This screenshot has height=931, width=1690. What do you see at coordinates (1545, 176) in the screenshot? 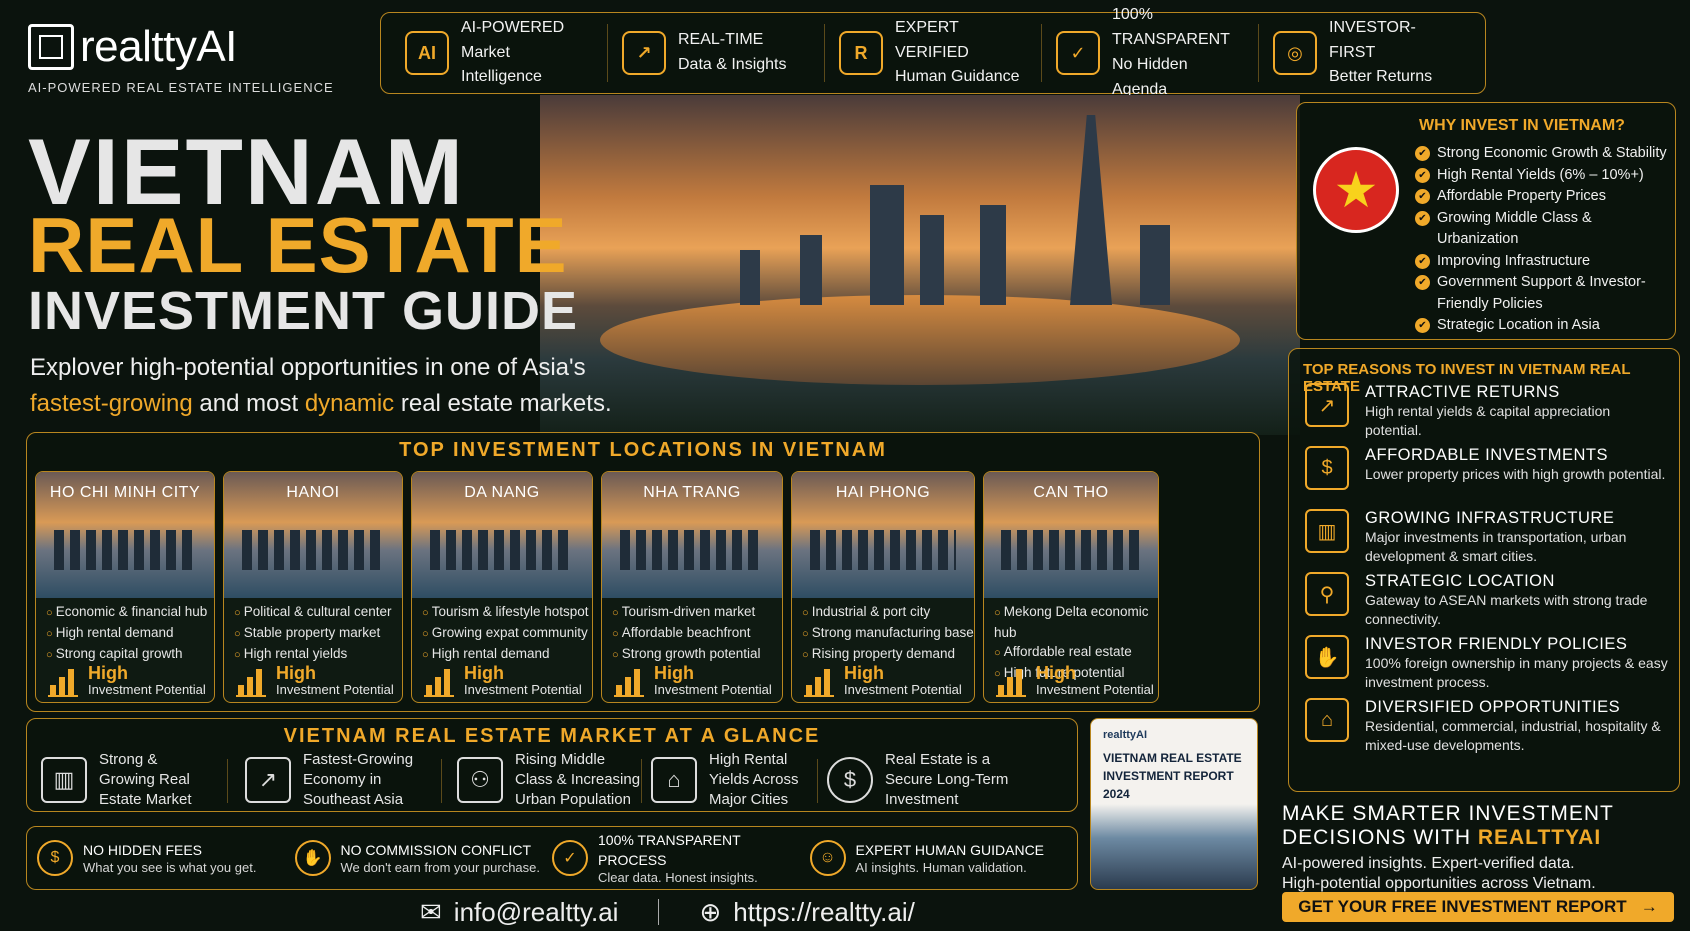
I see `why-item: High Rental Yields (6% – 10%+)` at bounding box center [1545, 176].